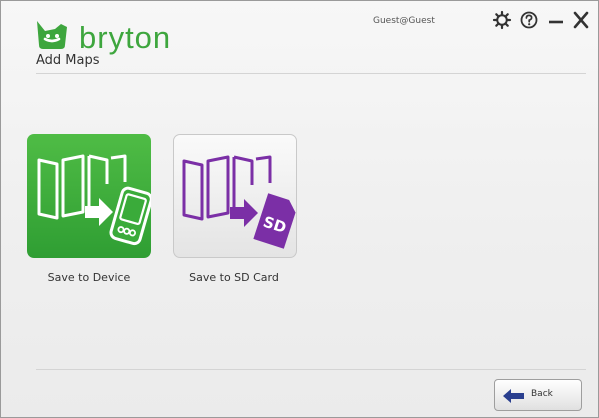 The width and height of the screenshot is (599, 418). I want to click on close-button, so click(581, 20).